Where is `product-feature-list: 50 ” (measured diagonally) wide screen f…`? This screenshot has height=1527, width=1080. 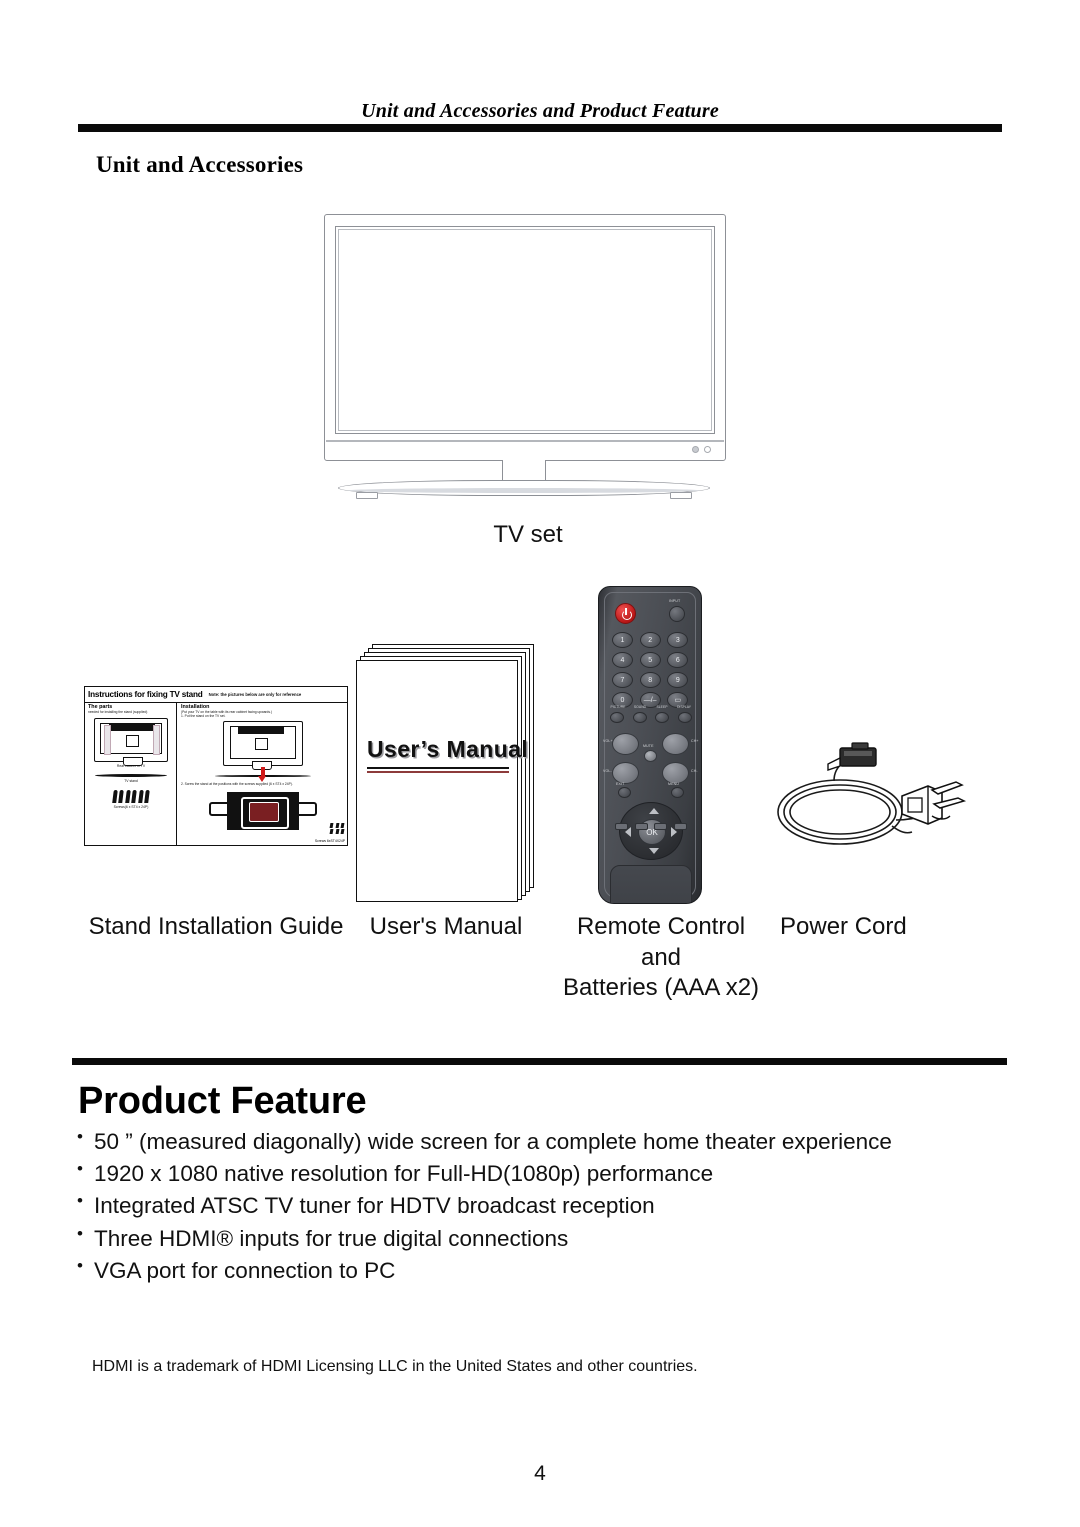
product-feature-list: 50 ” (measured diagonally) wide screen f… is located at coordinates (537, 1206).